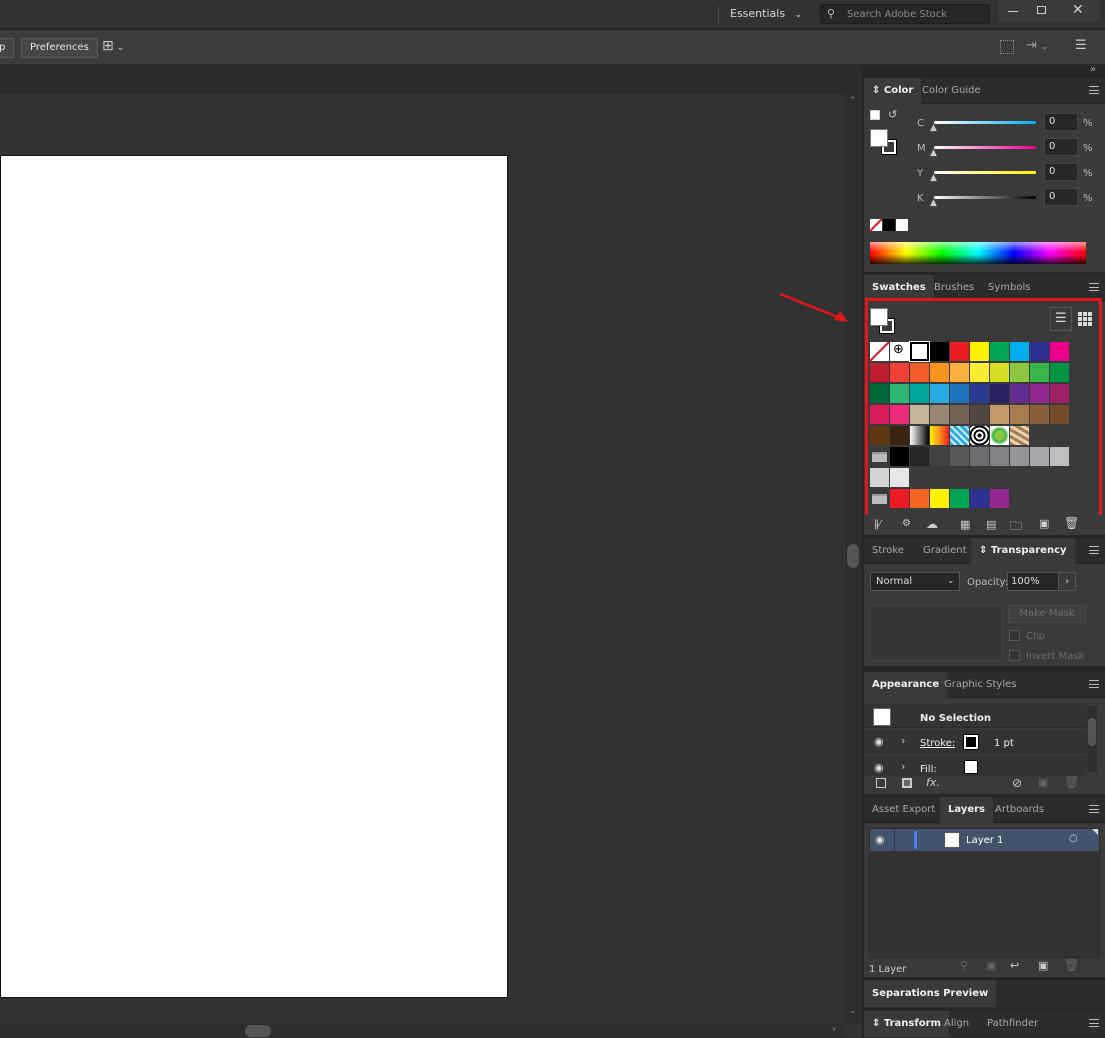 The height and width of the screenshot is (1038, 1105). I want to click on swatch-options-icon: ▦, so click(965, 524).